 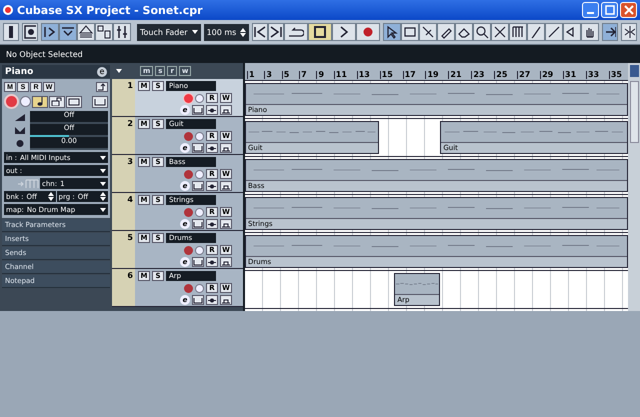 I want to click on bar-number: 13, so click(x=363, y=75).